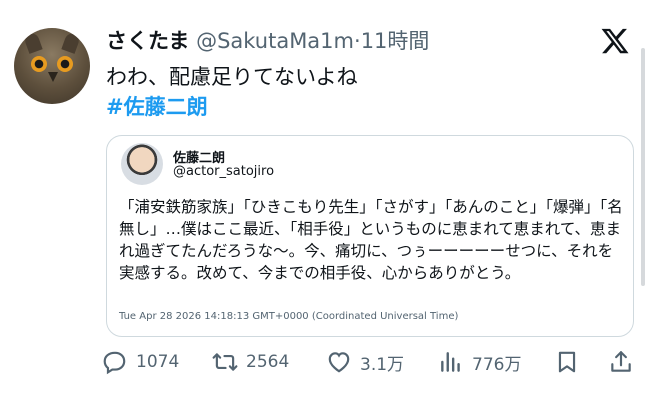  I want to click on tweet-timestamp: 11時間, so click(395, 41).